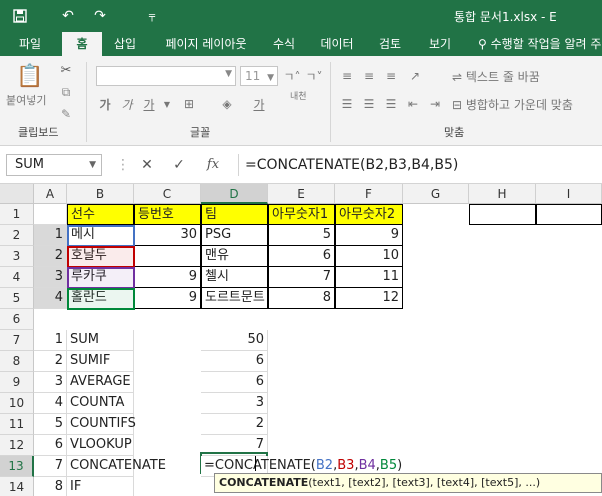 This screenshot has width=602, height=496. What do you see at coordinates (234, 214) in the screenshot?
I see `cell-d1: 팀` at bounding box center [234, 214].